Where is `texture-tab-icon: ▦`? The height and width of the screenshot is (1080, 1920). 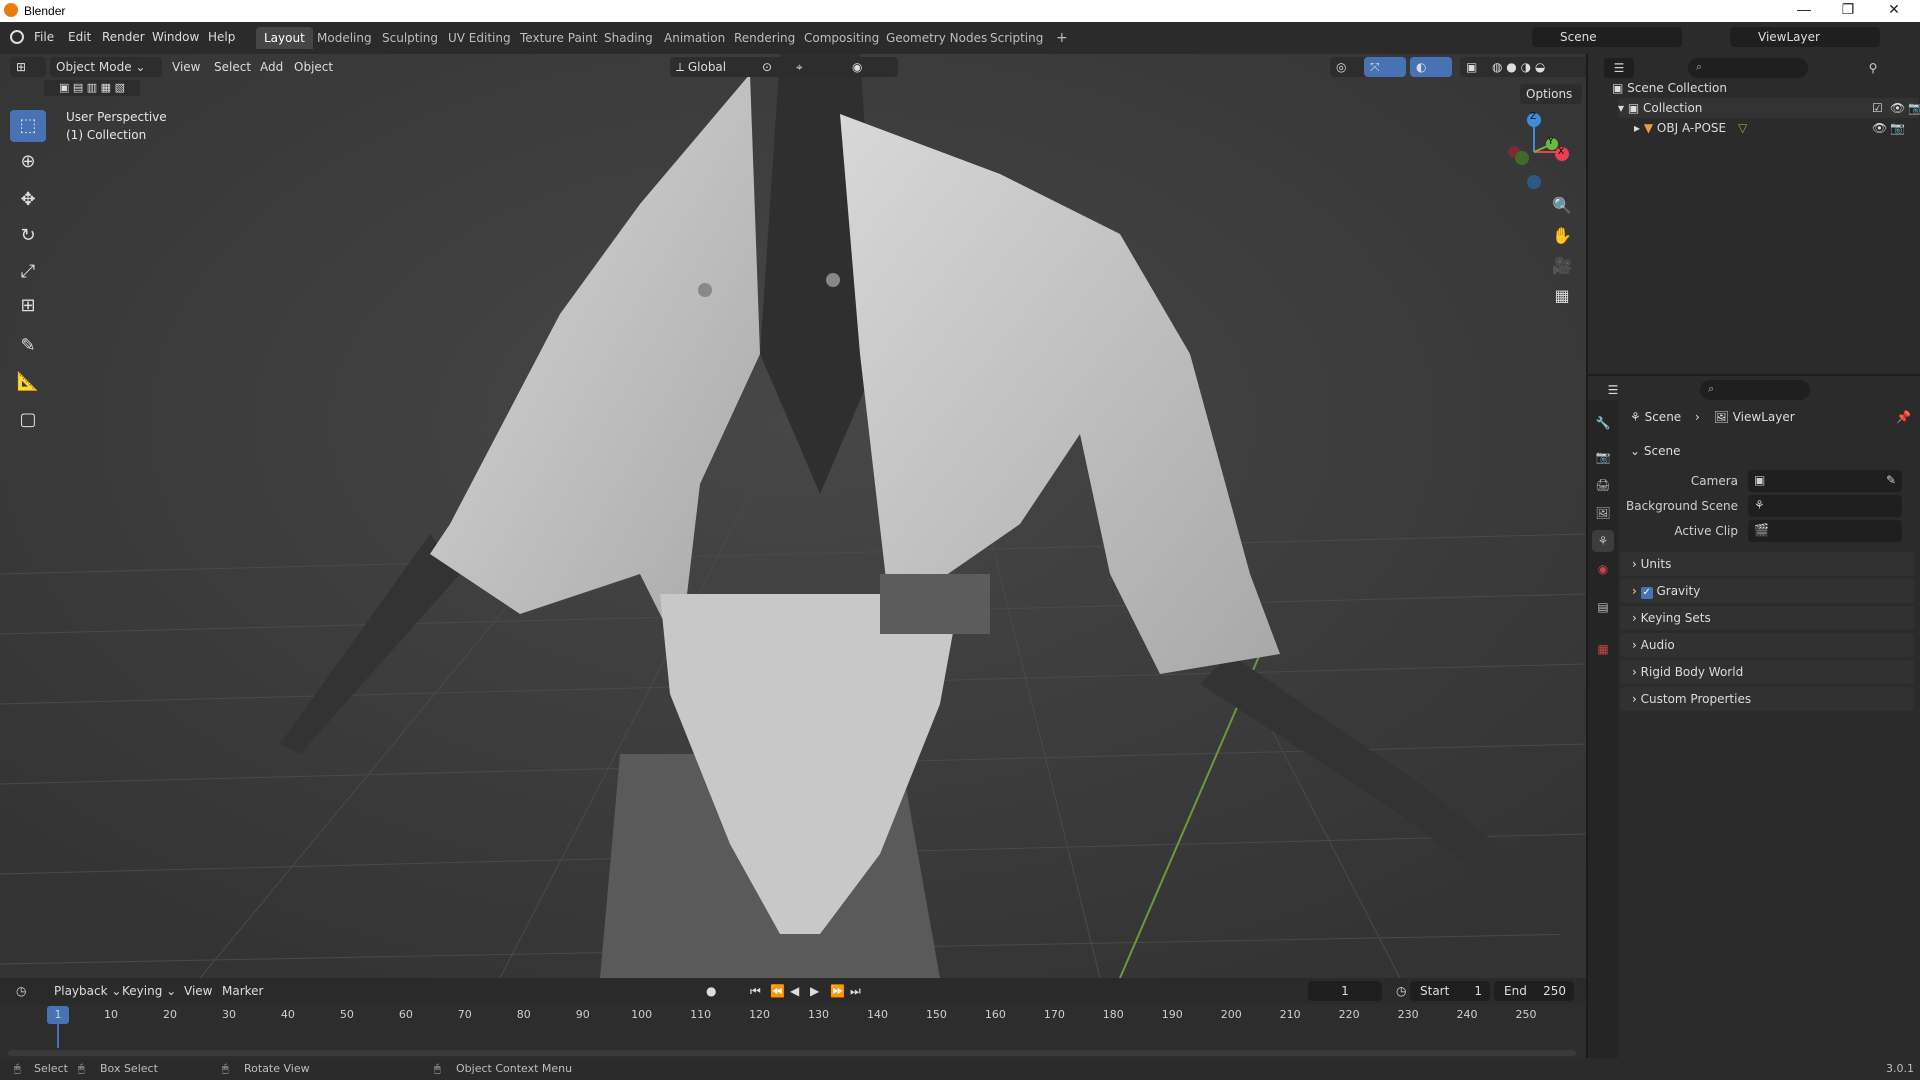 texture-tab-icon: ▦ is located at coordinates (1603, 649).